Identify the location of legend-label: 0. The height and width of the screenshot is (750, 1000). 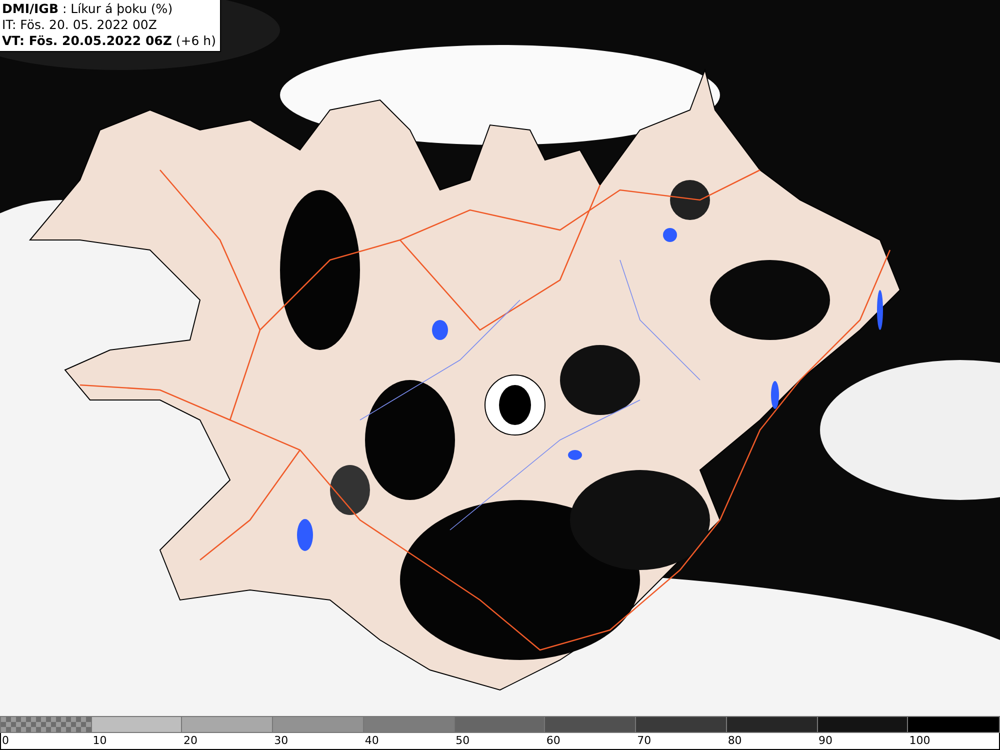
(5, 741).